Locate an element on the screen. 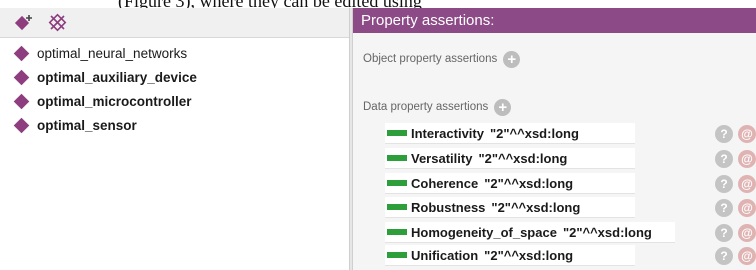 Image resolution: width=756 pixels, height=270 pixels. diamond-x-icon is located at coordinates (58, 23).